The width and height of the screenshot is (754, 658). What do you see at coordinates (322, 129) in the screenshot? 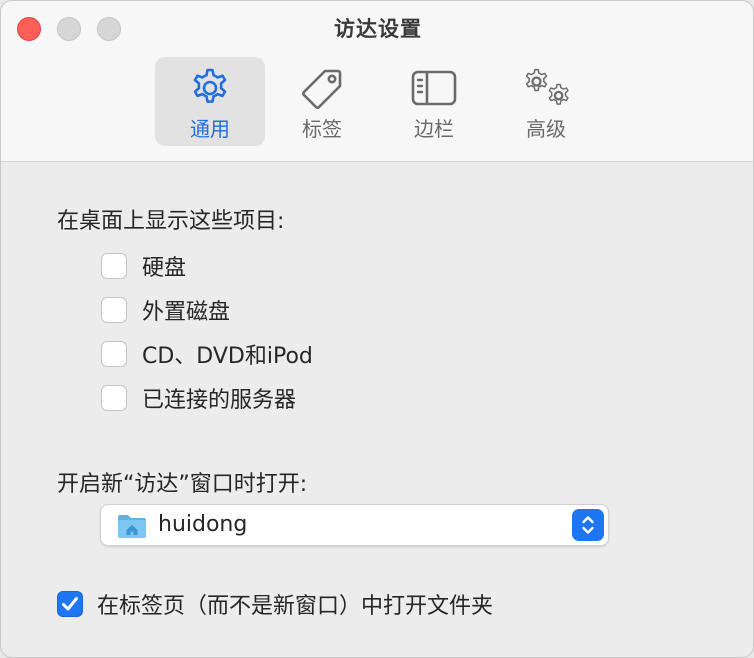
I see `tab-tags-label: 标签` at bounding box center [322, 129].